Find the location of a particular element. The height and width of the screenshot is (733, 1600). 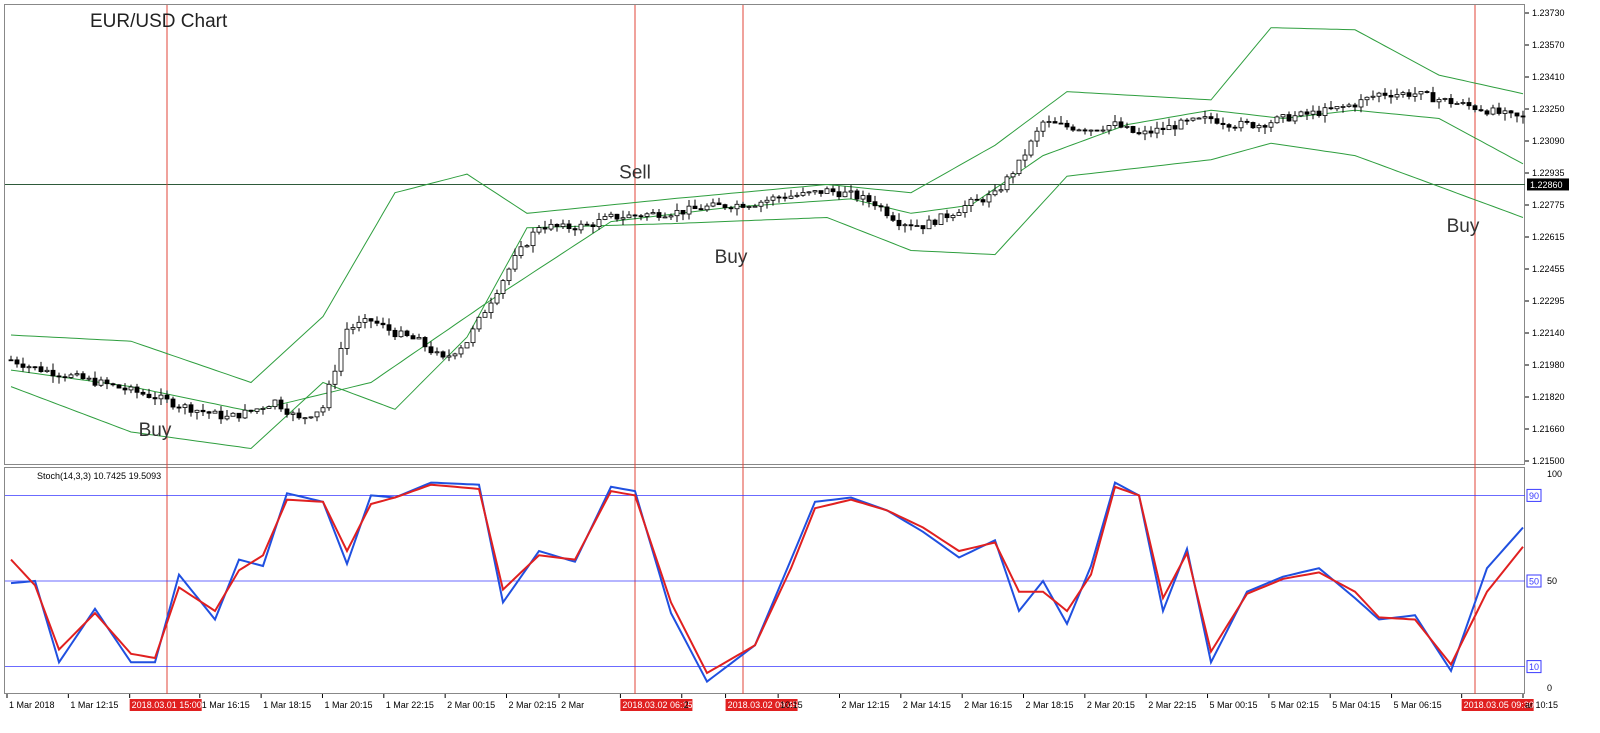

stoch-axis-label: 50 is located at coordinates (1552, 581).